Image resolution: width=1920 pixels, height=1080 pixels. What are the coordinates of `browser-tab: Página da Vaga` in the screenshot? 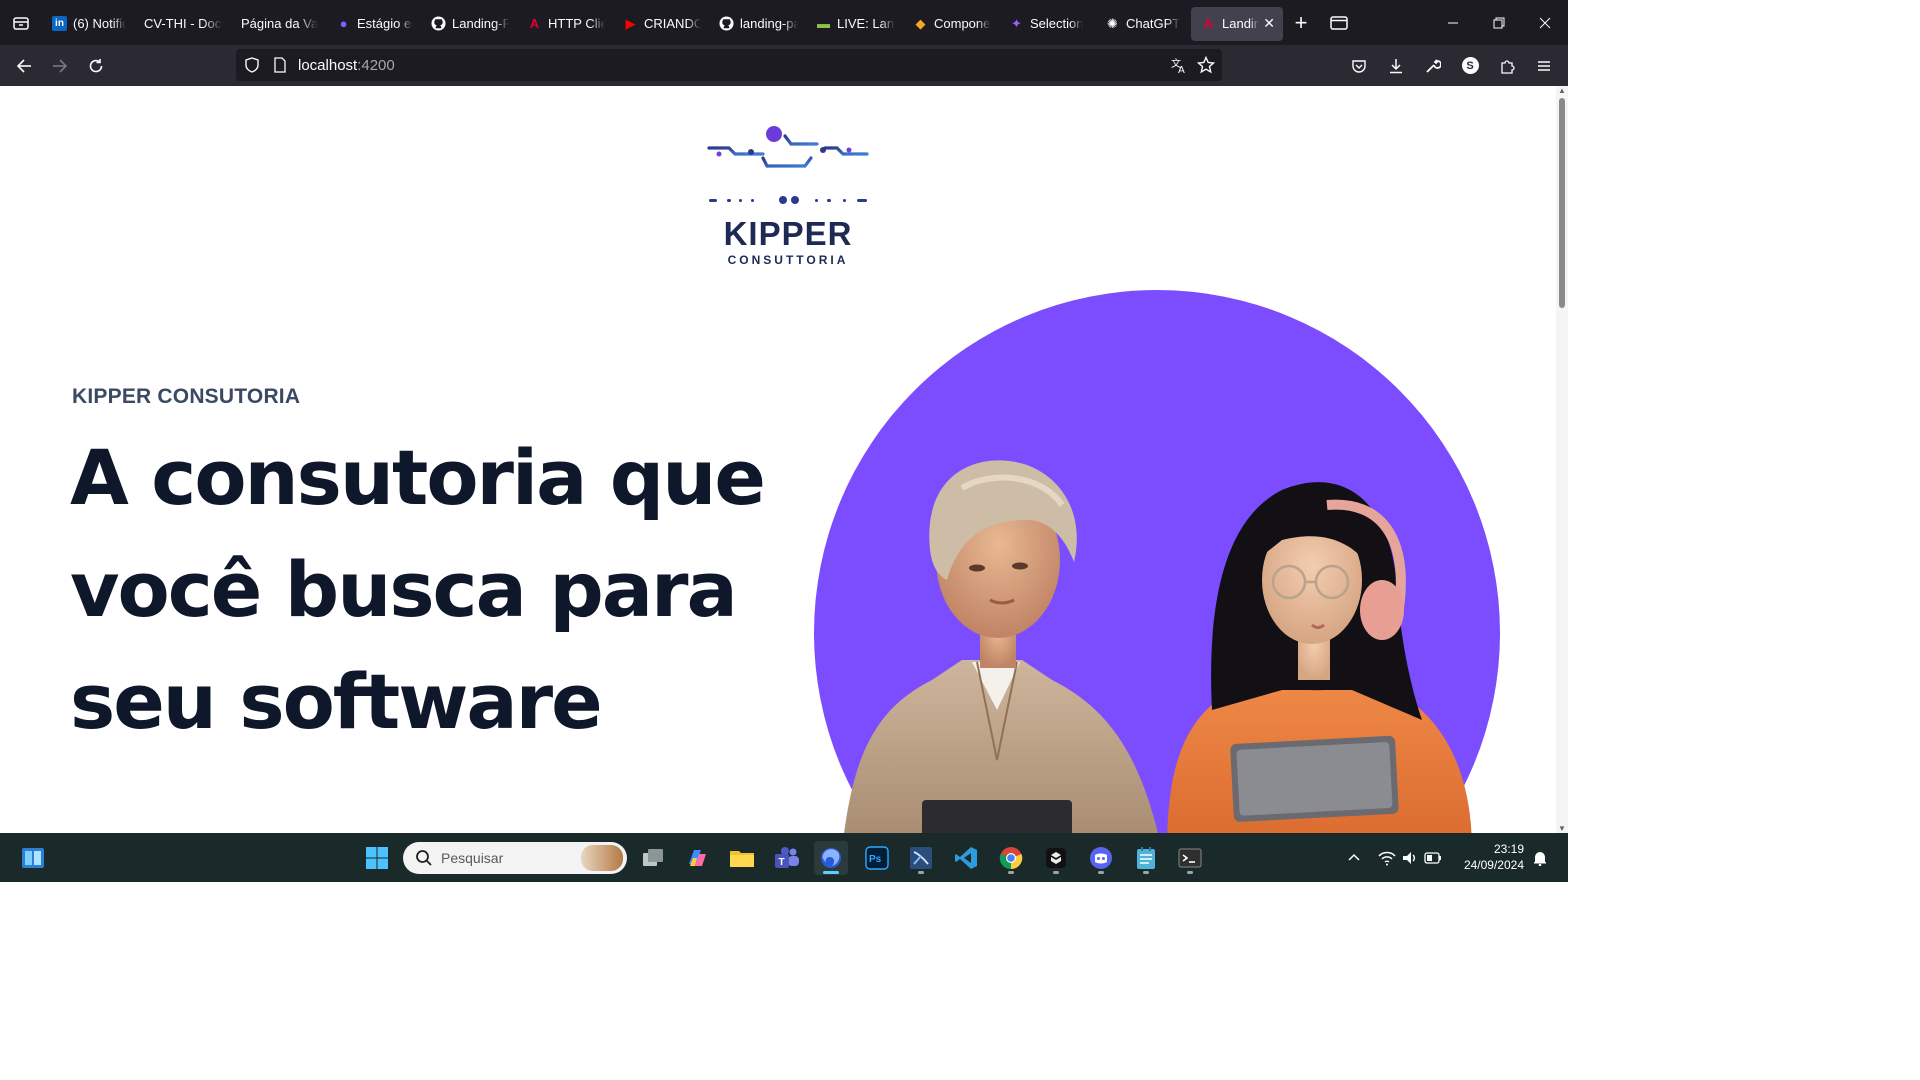 It's located at (278, 24).